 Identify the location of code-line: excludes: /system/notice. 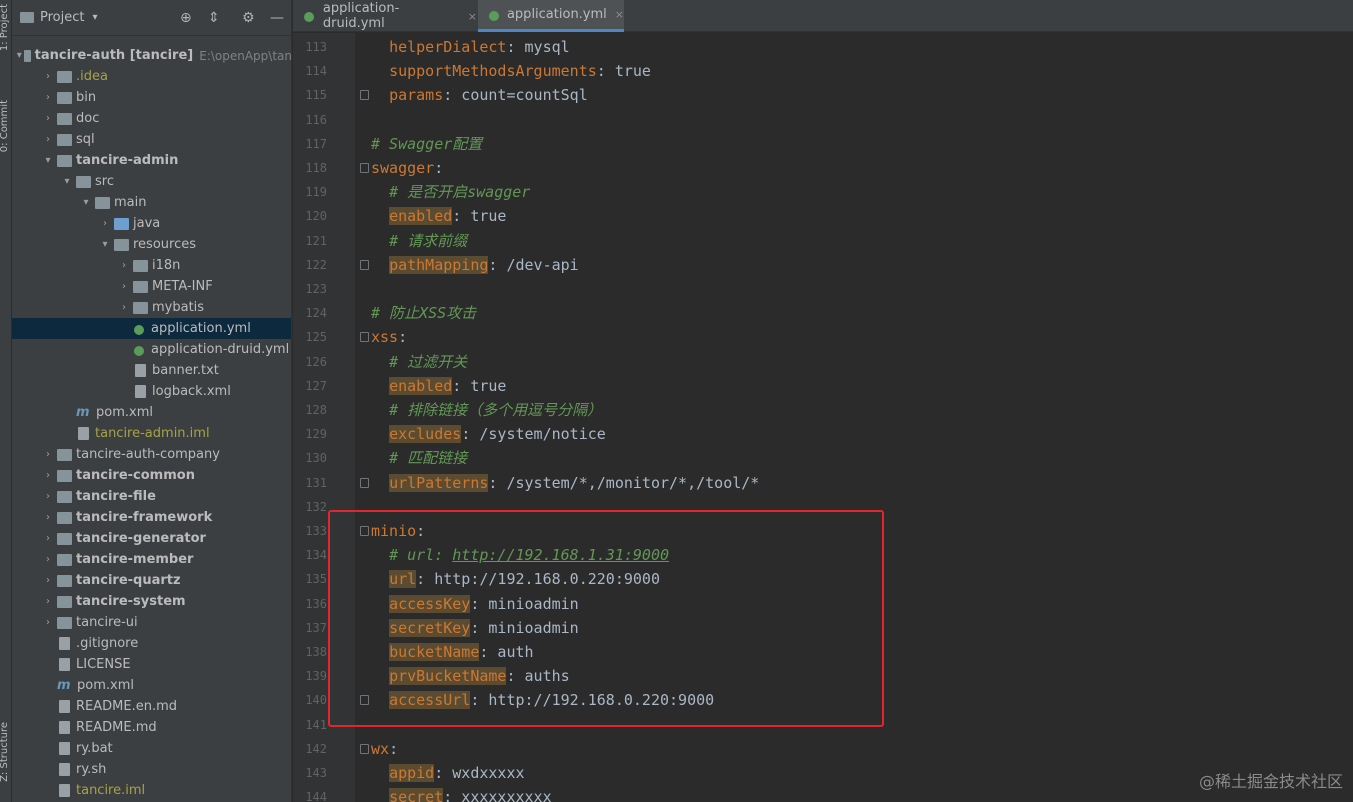
(488, 434).